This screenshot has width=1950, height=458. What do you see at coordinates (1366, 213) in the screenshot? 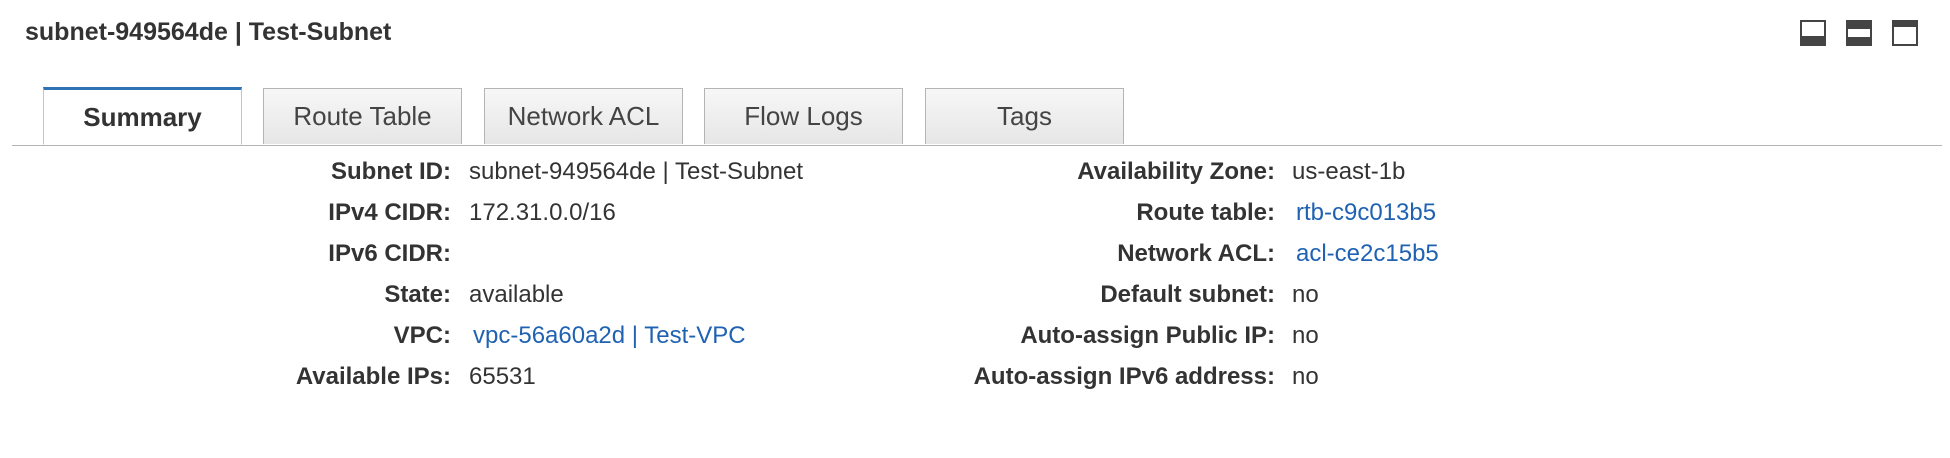
I see `route-table-link: rtb-c9c013b5` at bounding box center [1366, 213].